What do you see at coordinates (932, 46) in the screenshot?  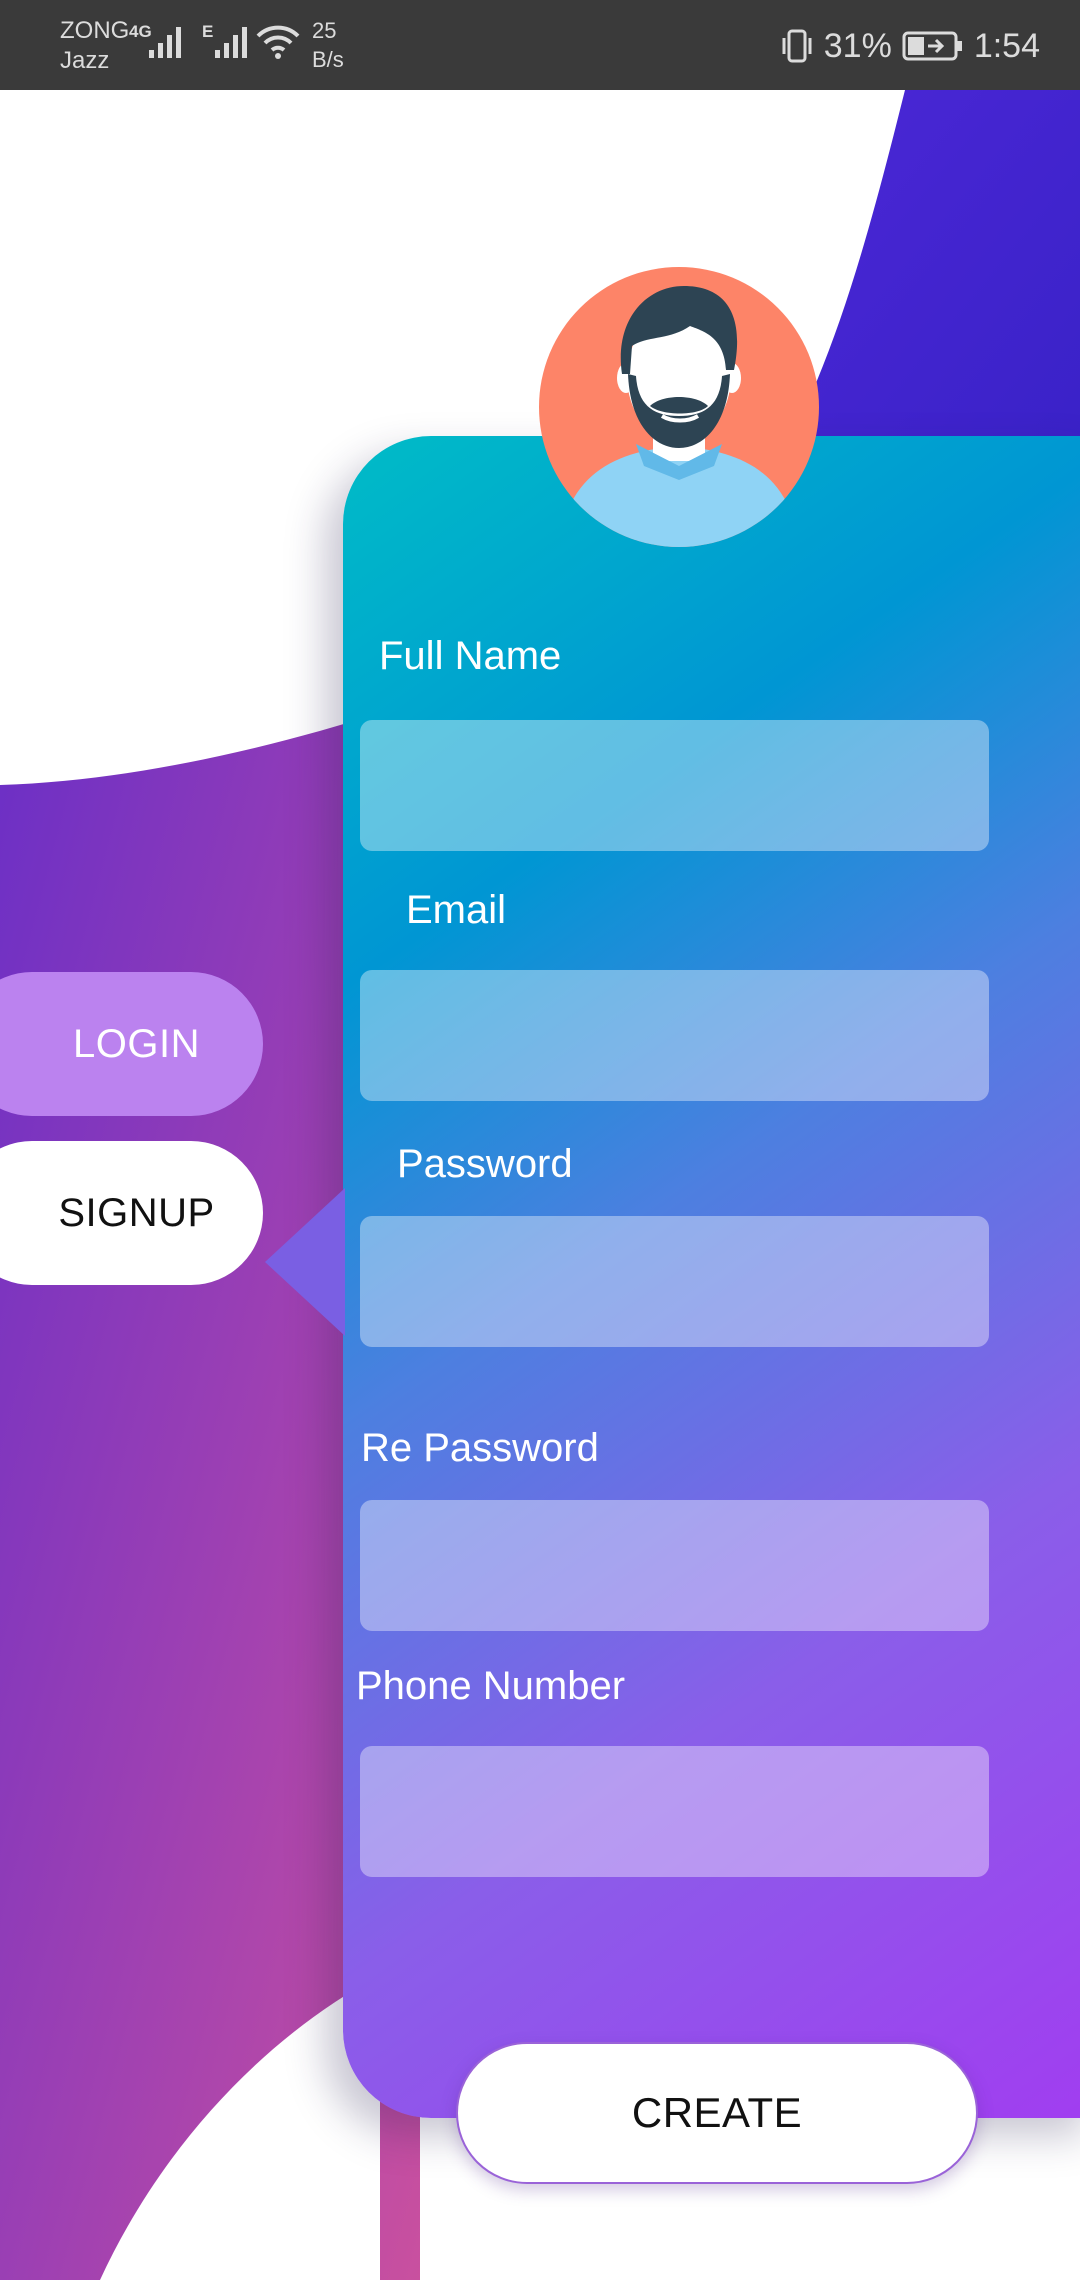 I see `battery-icon` at bounding box center [932, 46].